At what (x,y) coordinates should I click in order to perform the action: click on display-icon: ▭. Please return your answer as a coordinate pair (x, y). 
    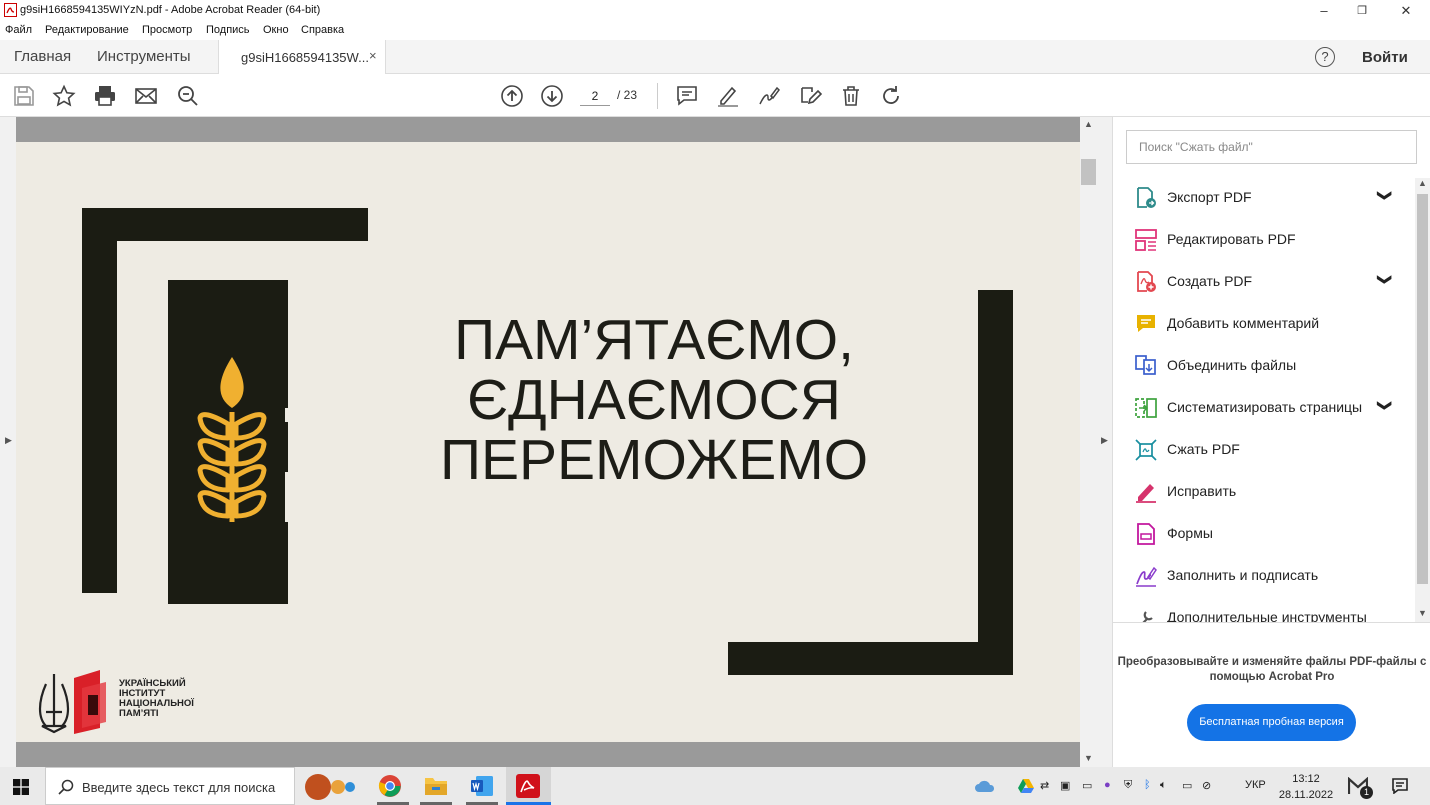
    Looking at the image, I should click on (1087, 785).